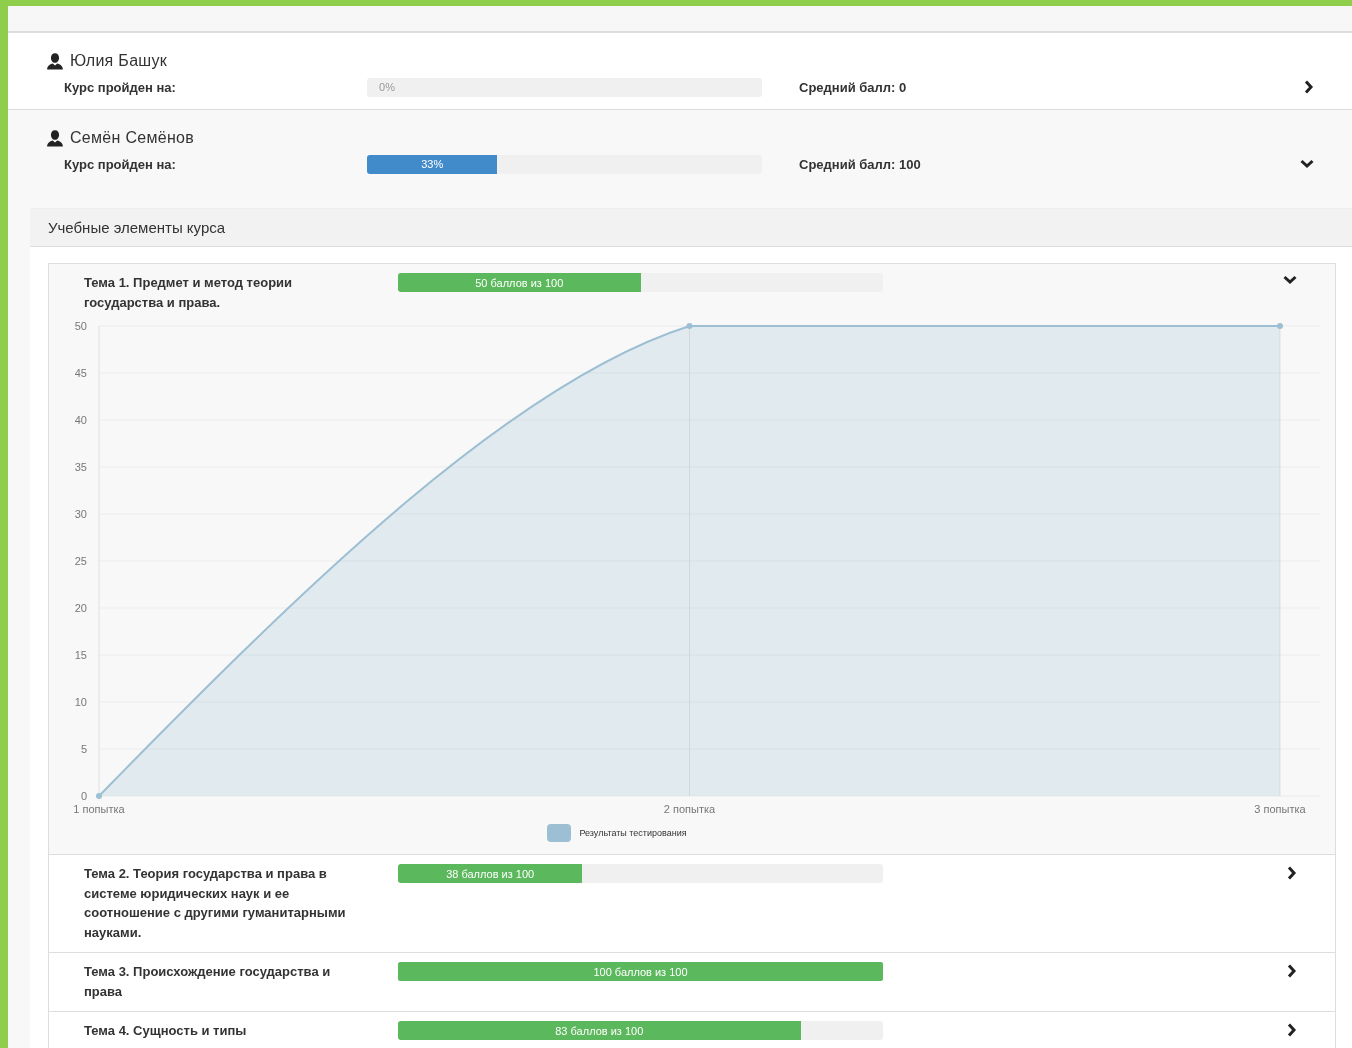 Image resolution: width=1352 pixels, height=1048 pixels. I want to click on topic-title: Тема 3. Происхождение государства и права, so click(208, 982).